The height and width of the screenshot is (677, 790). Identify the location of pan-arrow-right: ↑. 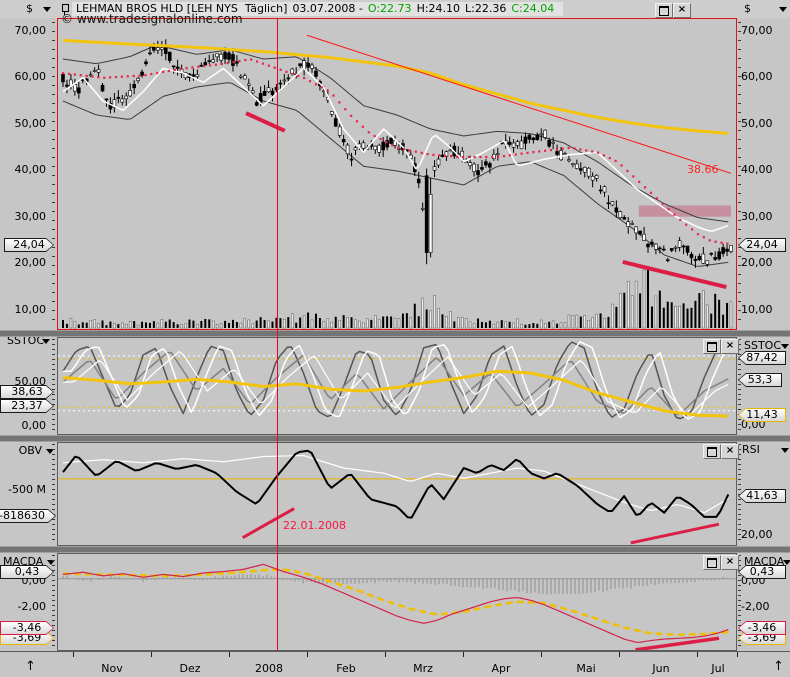
(778, 666).